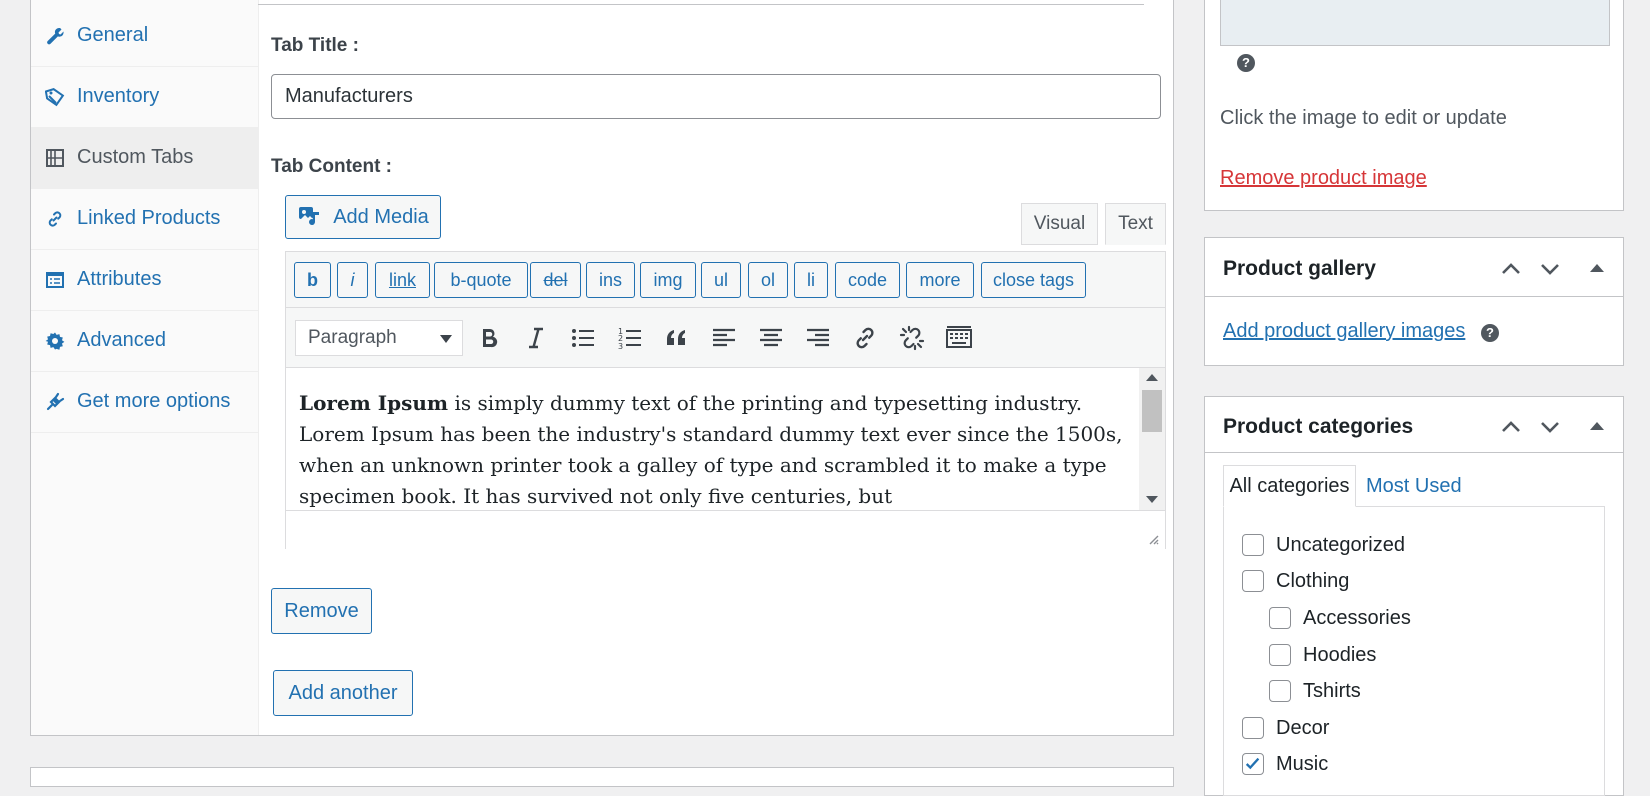 This screenshot has width=1650, height=796. I want to click on product-gallery-title: Product gallery, so click(1299, 268).